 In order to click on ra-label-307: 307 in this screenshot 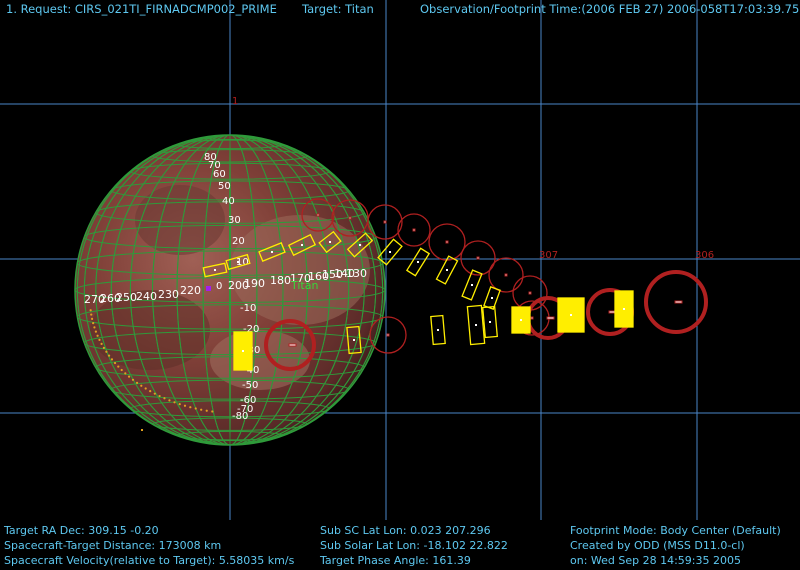, I will do `click(548, 255)`.